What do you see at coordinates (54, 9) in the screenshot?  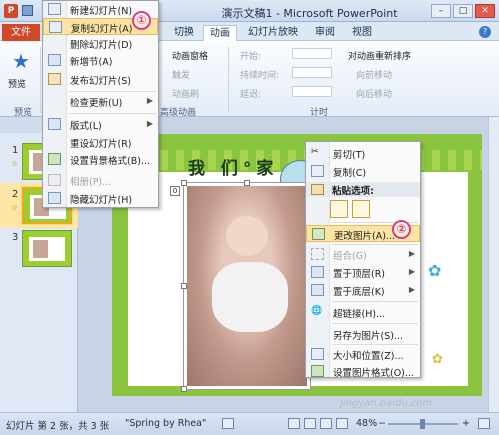 I see `new-slide-icon` at bounding box center [54, 9].